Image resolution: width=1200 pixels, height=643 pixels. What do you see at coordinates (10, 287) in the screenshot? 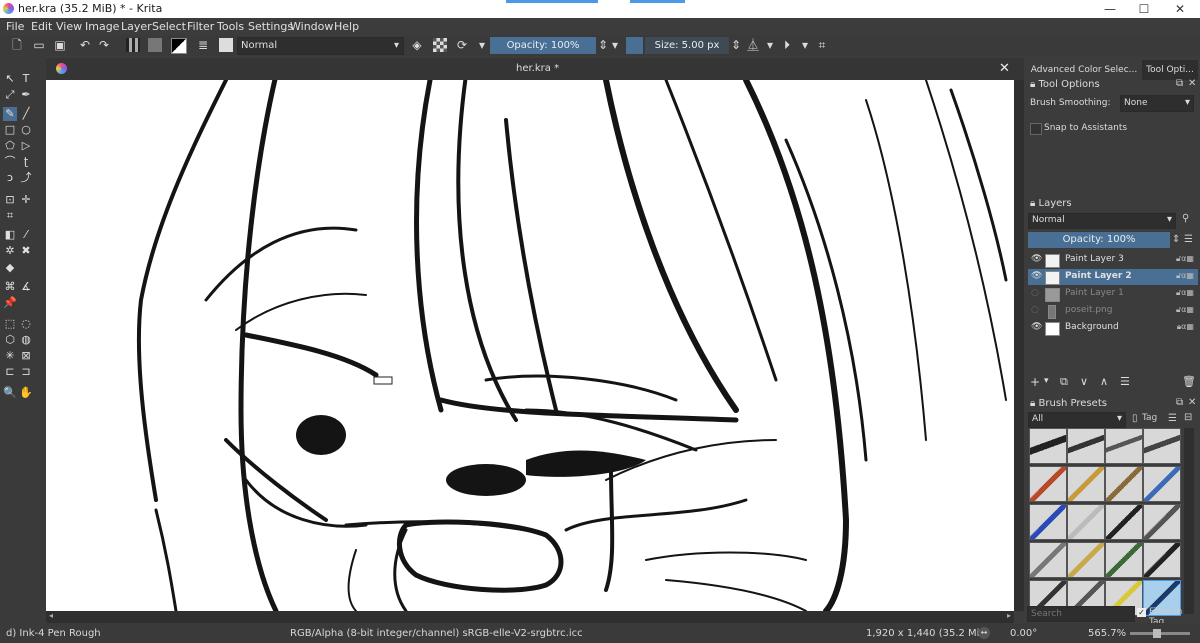
I see `assistant-tool-icon: ⌘` at bounding box center [10, 287].